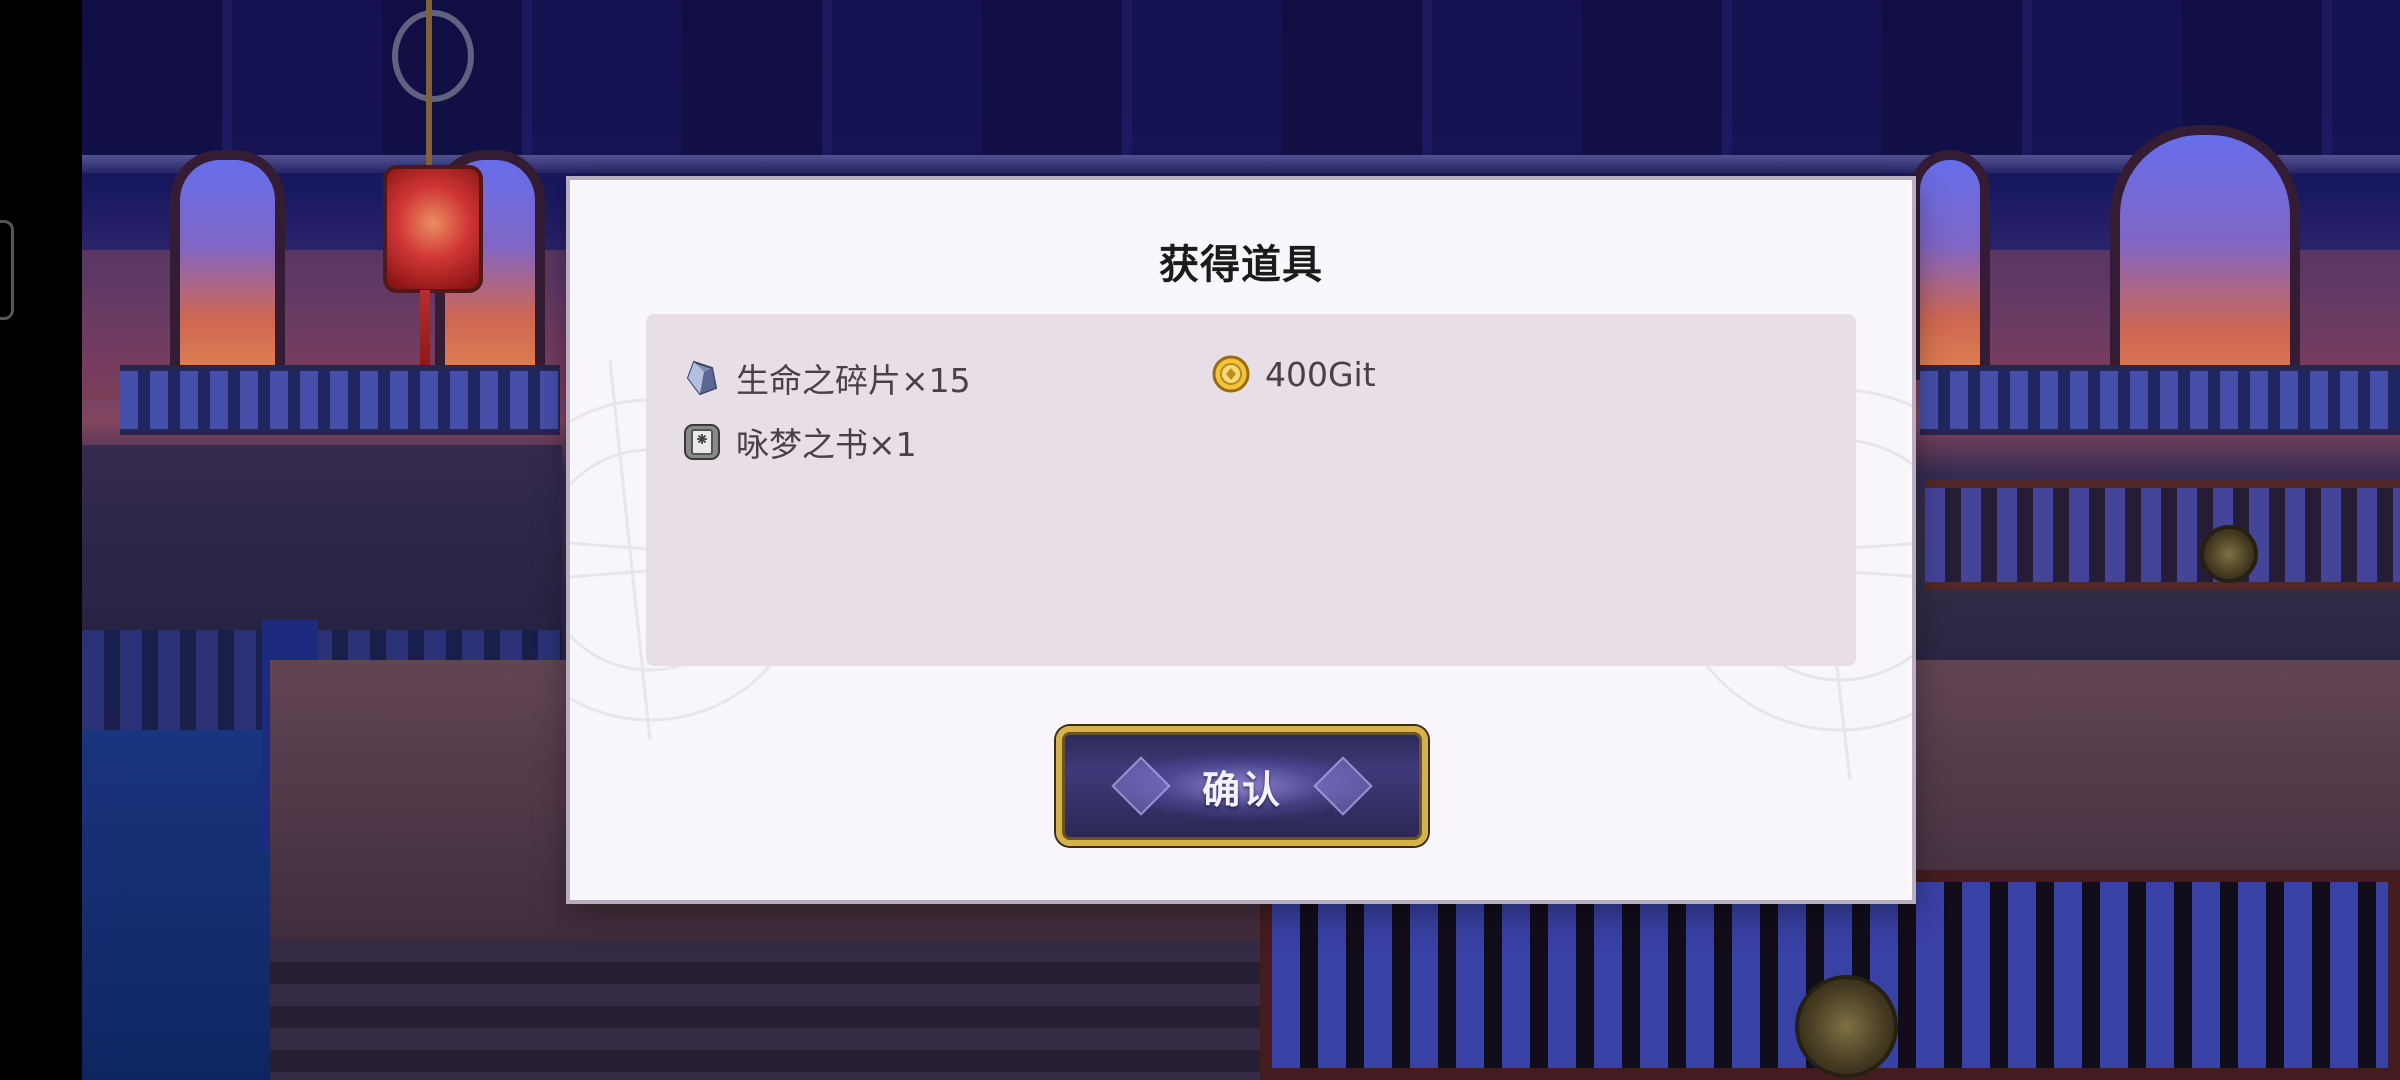  What do you see at coordinates (826, 444) in the screenshot?
I see `reward-label: 咏梦之书×1` at bounding box center [826, 444].